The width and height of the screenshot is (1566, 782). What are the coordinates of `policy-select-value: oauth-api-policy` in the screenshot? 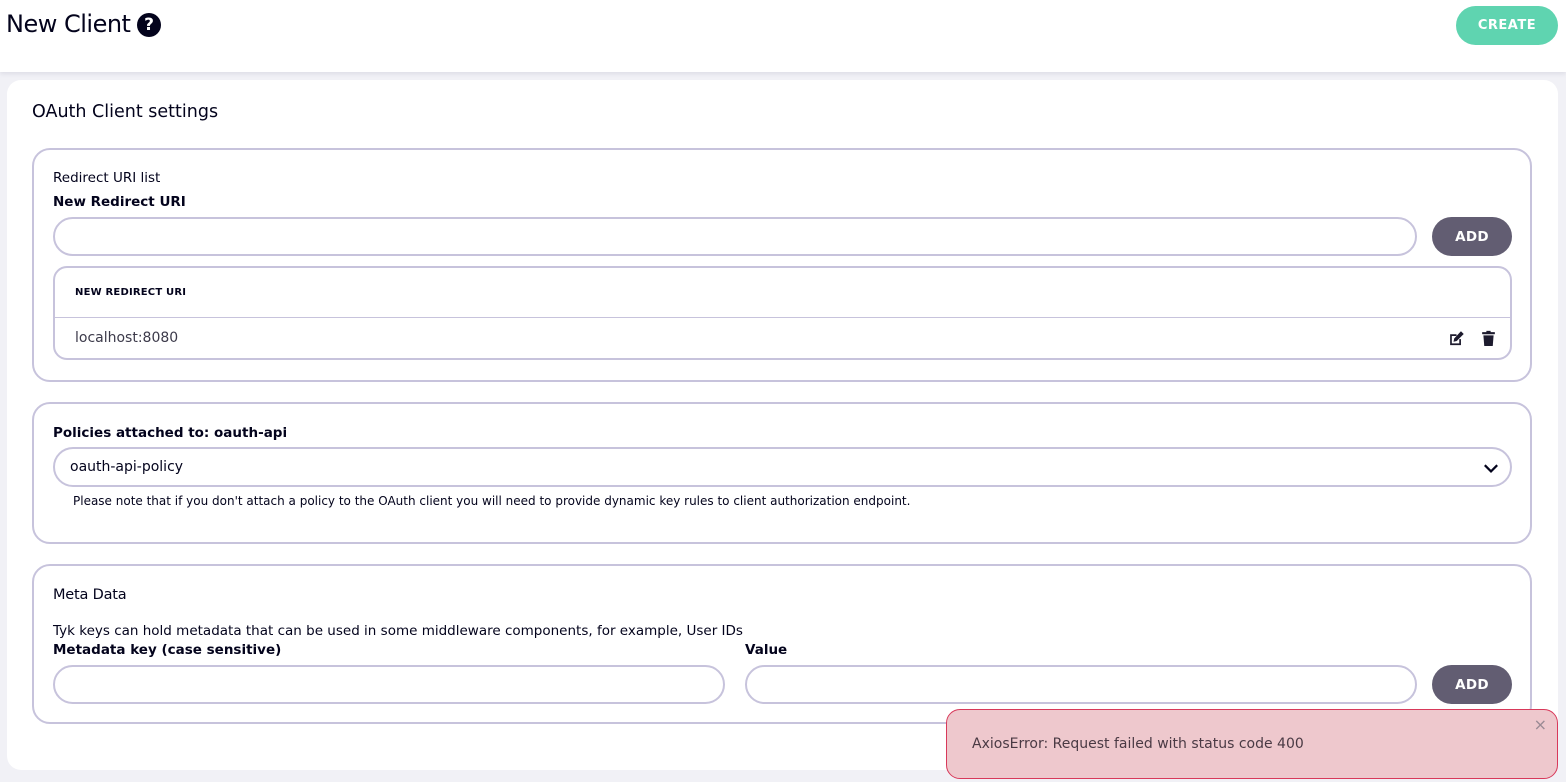 It's located at (127, 467).